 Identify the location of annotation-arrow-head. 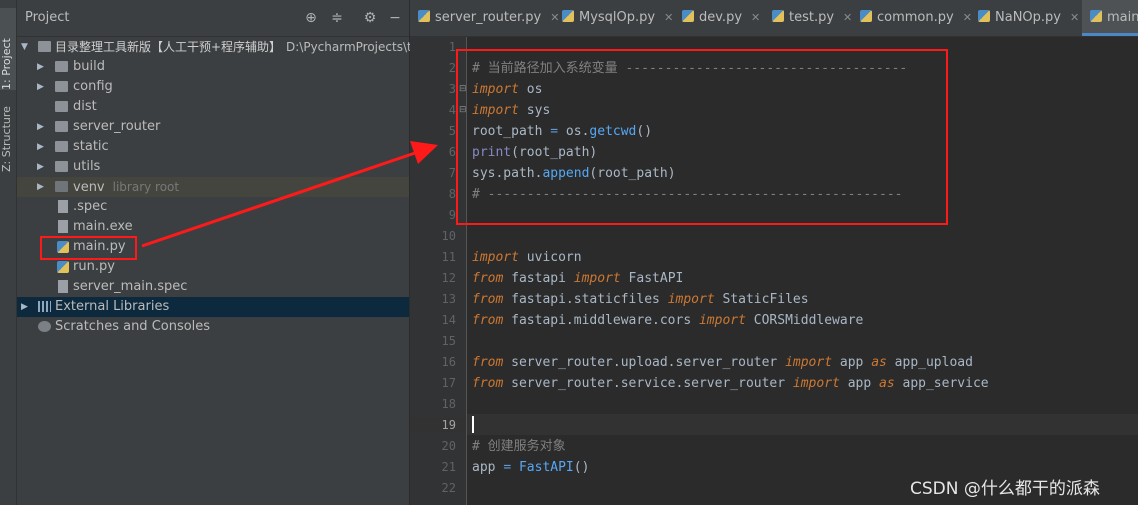
(424, 152).